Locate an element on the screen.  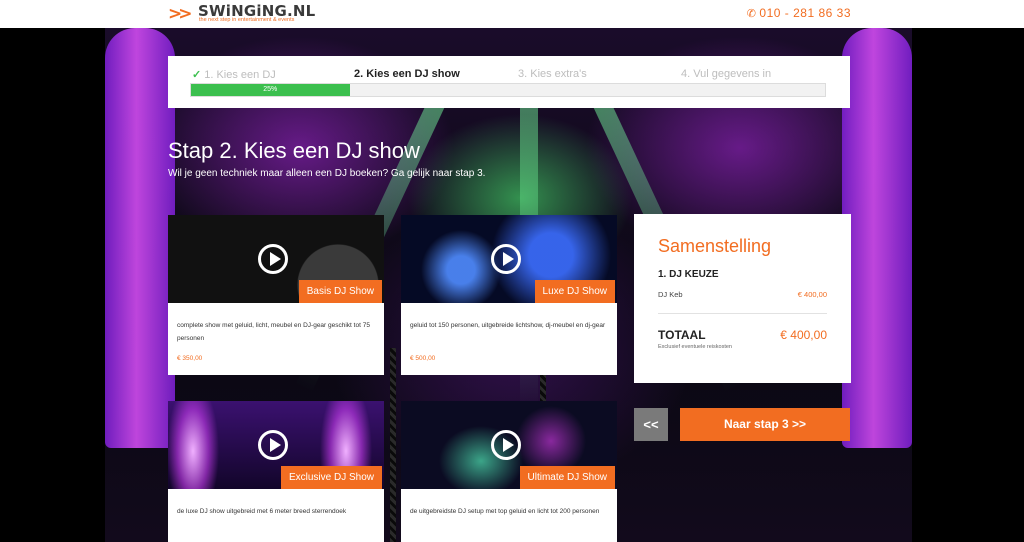
summary-note: Exclusief eventuele reiskosten is located at coordinates (695, 347).